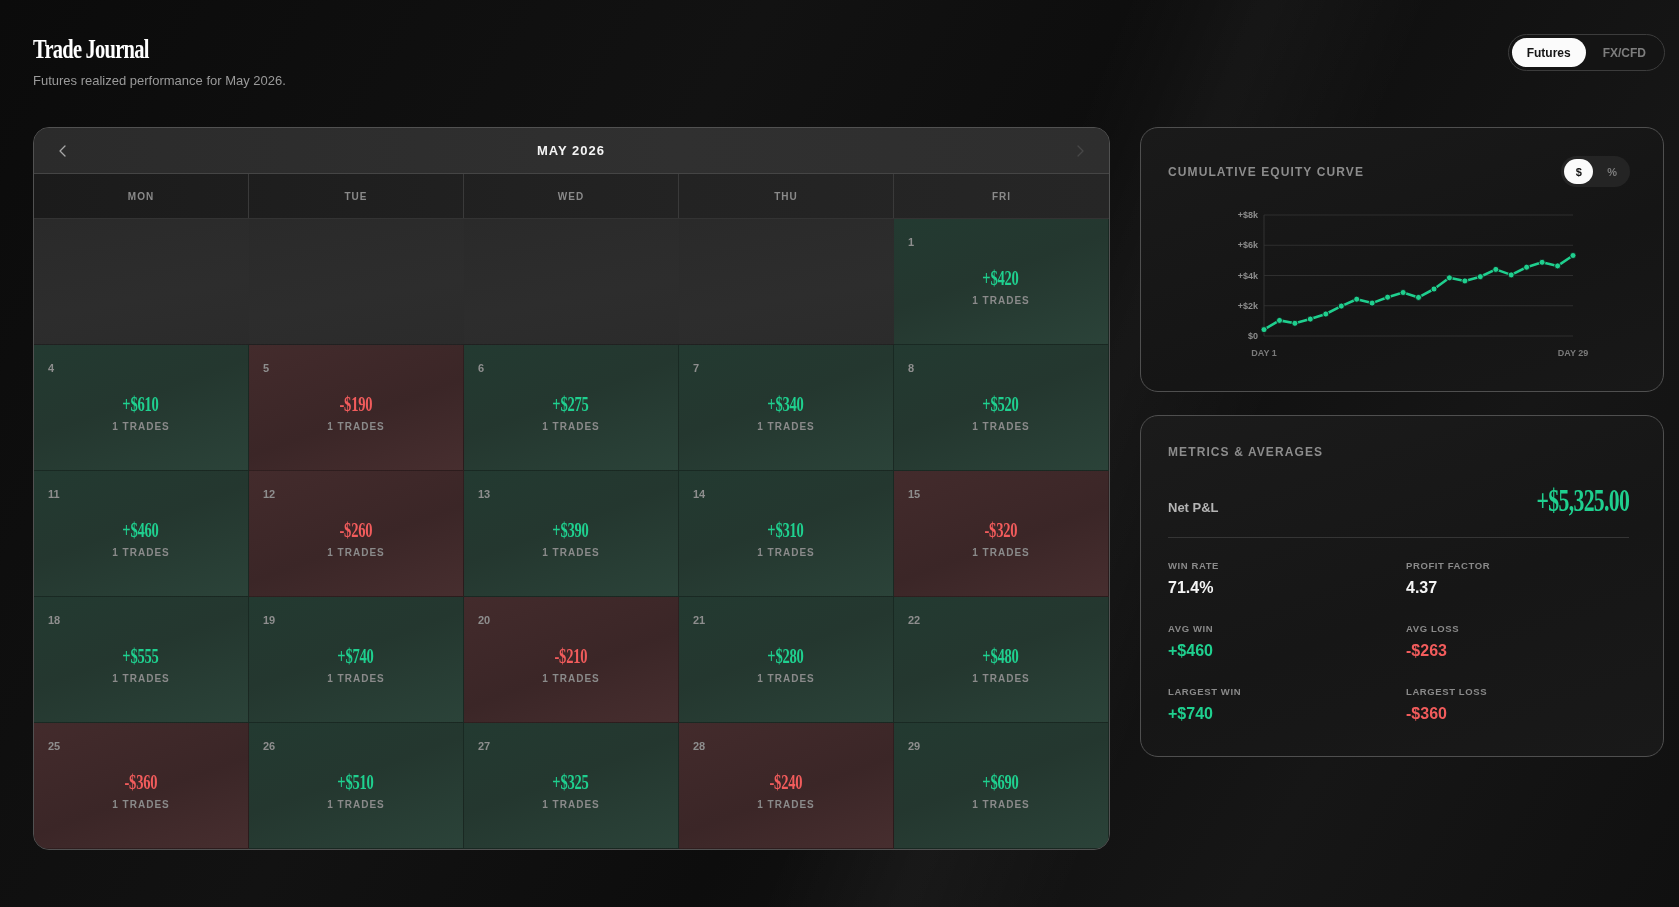 The image size is (1679, 907). Describe the element at coordinates (269, 746) in the screenshot. I see `day-number: 26` at that location.